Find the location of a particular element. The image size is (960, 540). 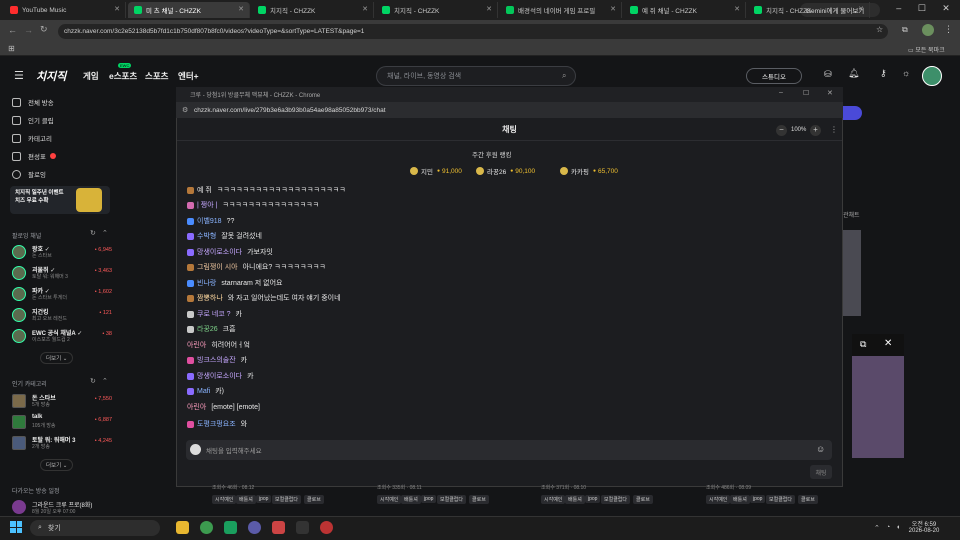

forward-icon: → is located at coordinates (28, 30).